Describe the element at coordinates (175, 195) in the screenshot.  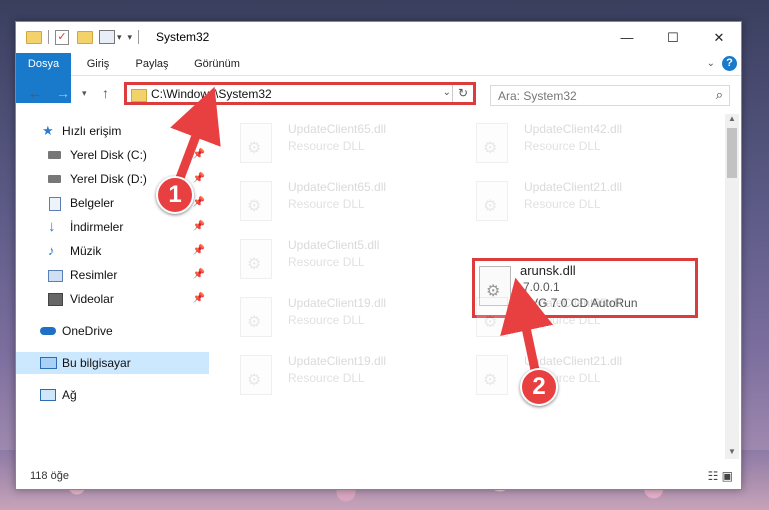
I see `step-badge-1: 1` at that location.